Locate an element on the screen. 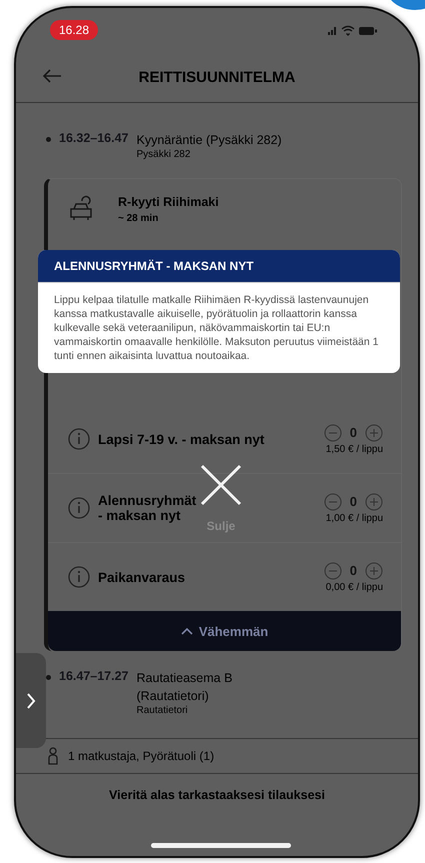  ticket-label: Paikanvaraus is located at coordinates (142, 577).